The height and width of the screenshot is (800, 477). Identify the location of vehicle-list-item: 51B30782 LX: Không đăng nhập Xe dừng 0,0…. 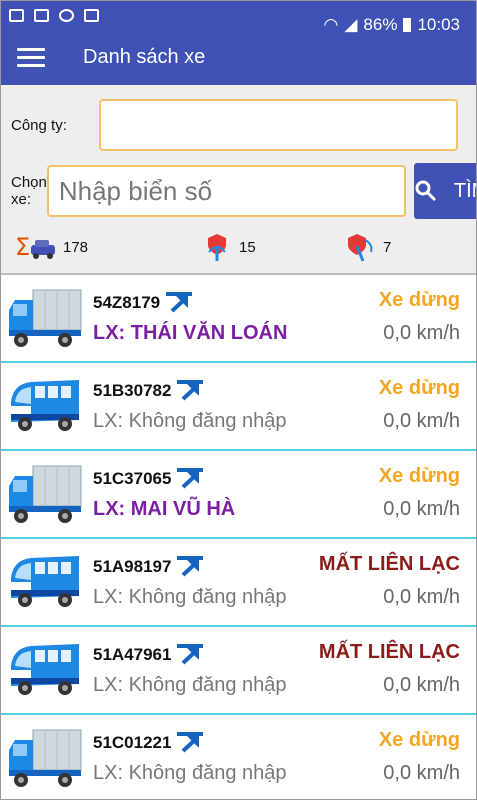
(238, 407).